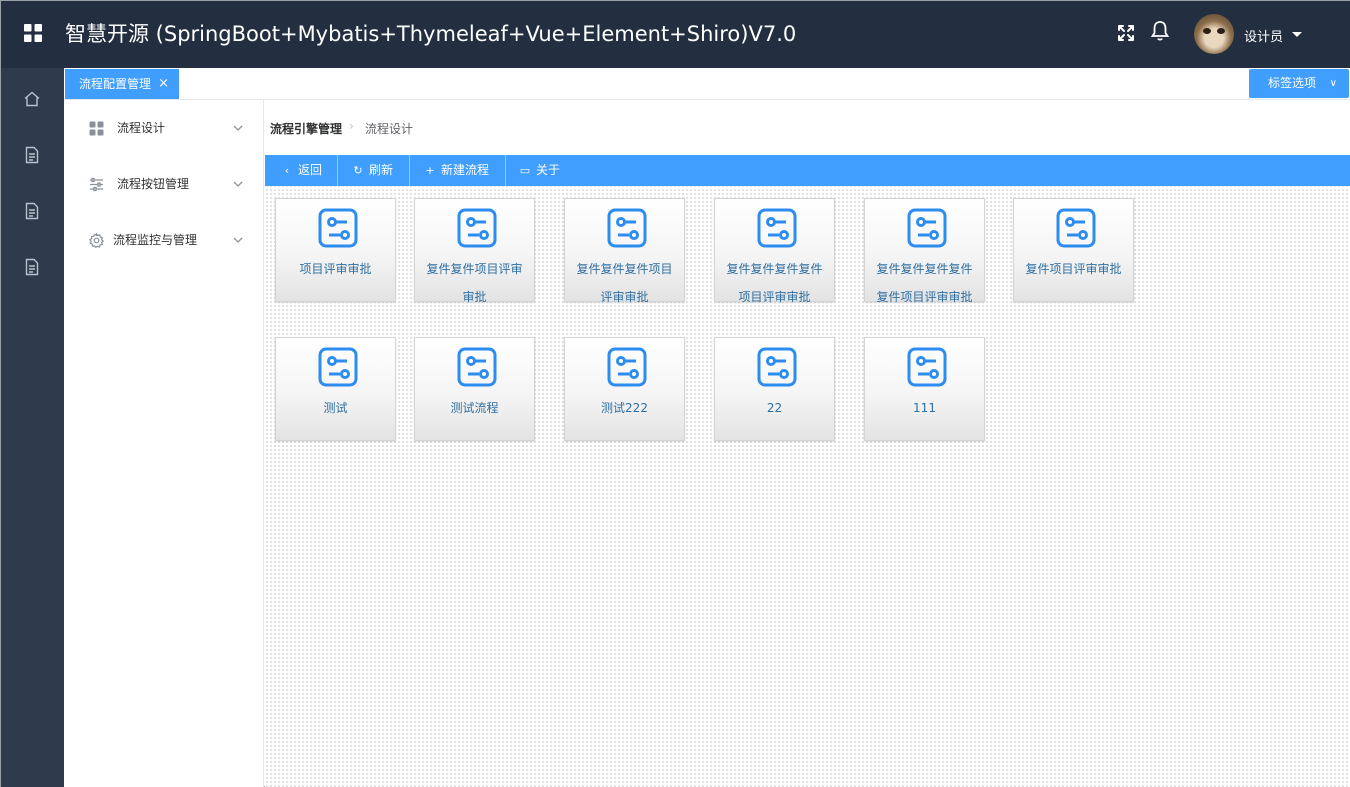  What do you see at coordinates (924, 389) in the screenshot?
I see `flow-card: 111` at bounding box center [924, 389].